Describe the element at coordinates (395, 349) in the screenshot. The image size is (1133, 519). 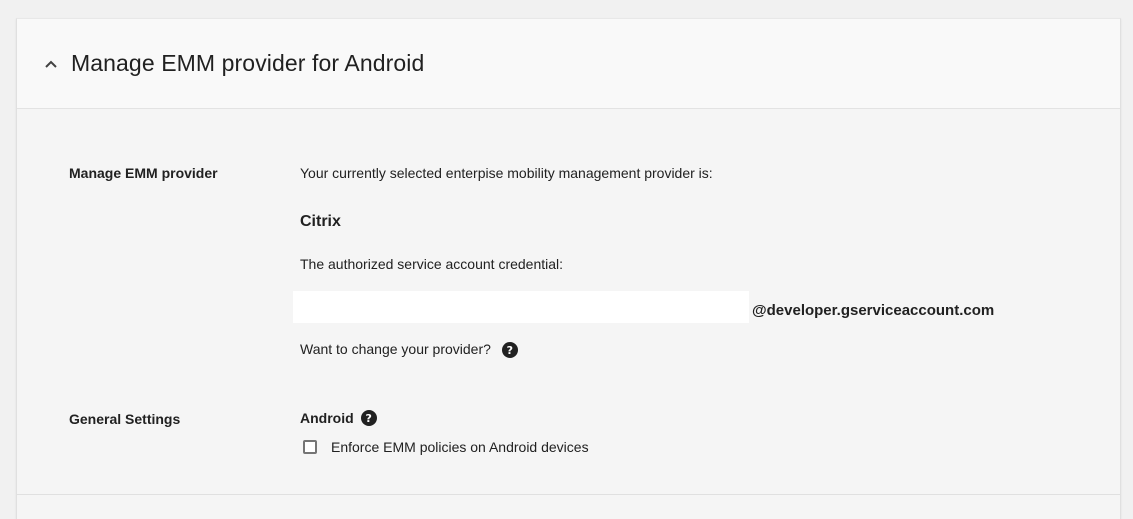
I see `change-provider-text: Want to change your provider?` at that location.